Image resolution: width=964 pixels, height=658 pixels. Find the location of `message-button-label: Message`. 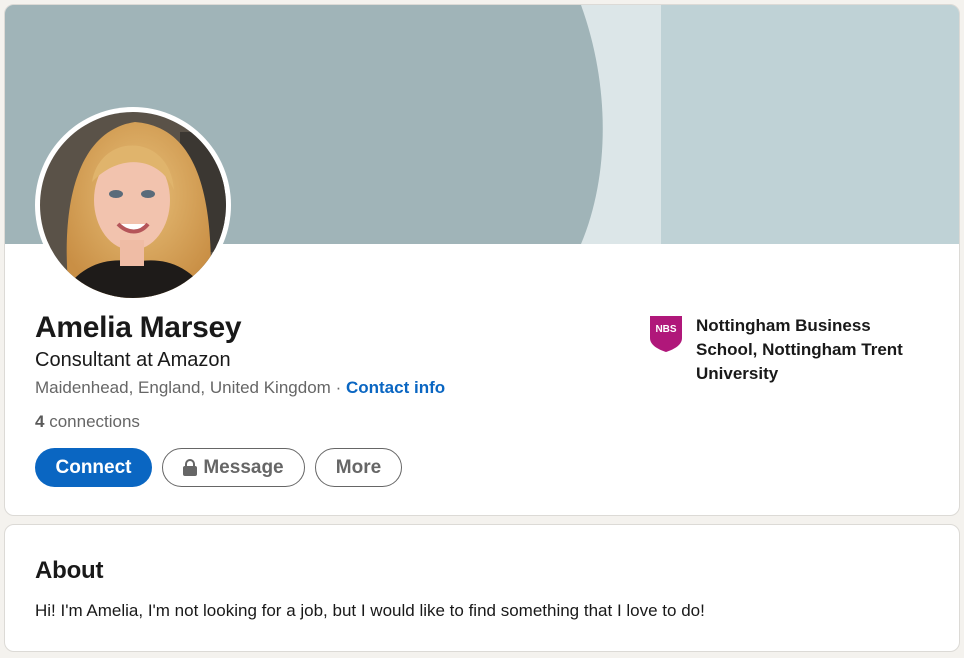

message-button-label: Message is located at coordinates (243, 467).